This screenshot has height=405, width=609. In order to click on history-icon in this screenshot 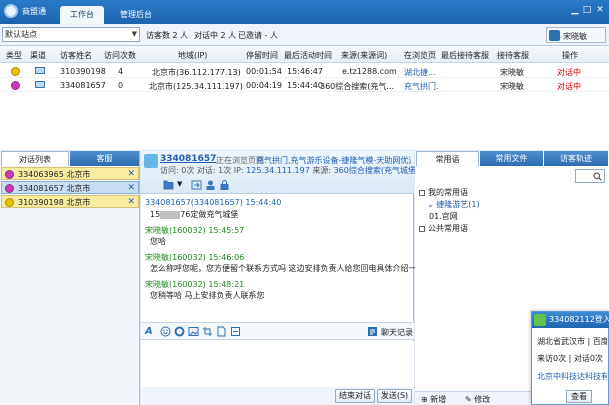, I will do `click(372, 331)`.